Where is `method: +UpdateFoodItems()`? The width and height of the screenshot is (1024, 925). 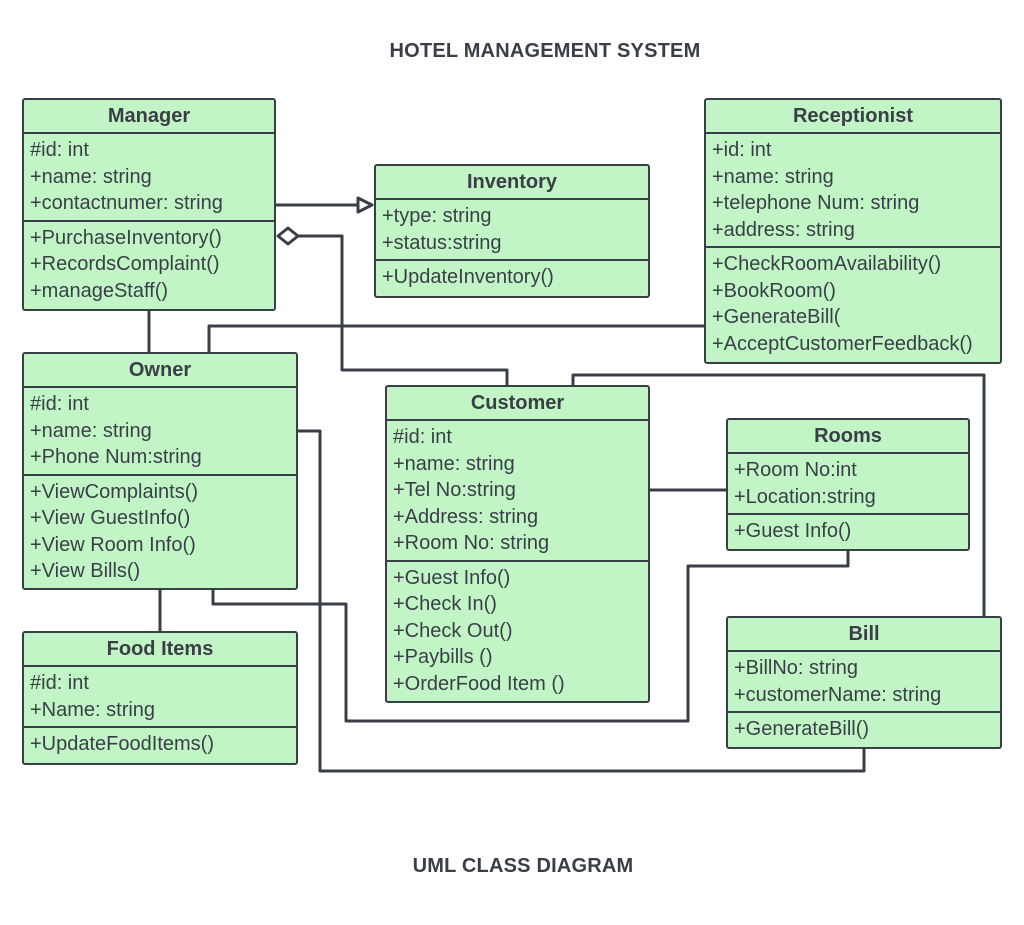 method: +UpdateFoodItems() is located at coordinates (122, 744).